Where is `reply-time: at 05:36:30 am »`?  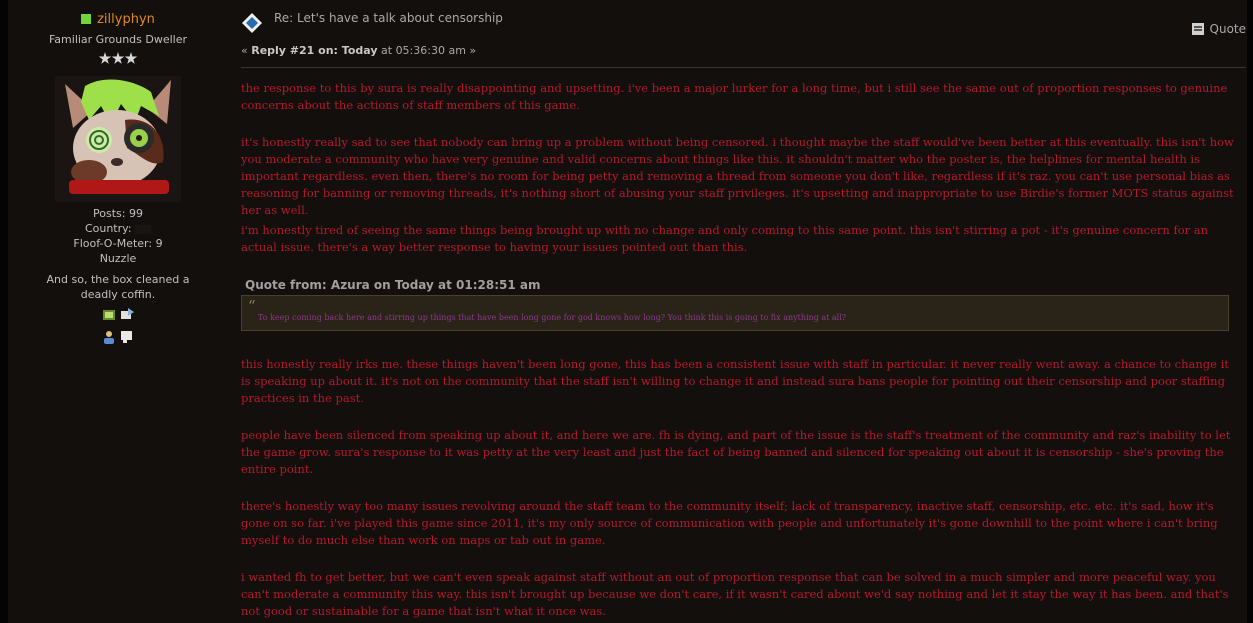
reply-time: at 05:36:30 am » is located at coordinates (427, 50).